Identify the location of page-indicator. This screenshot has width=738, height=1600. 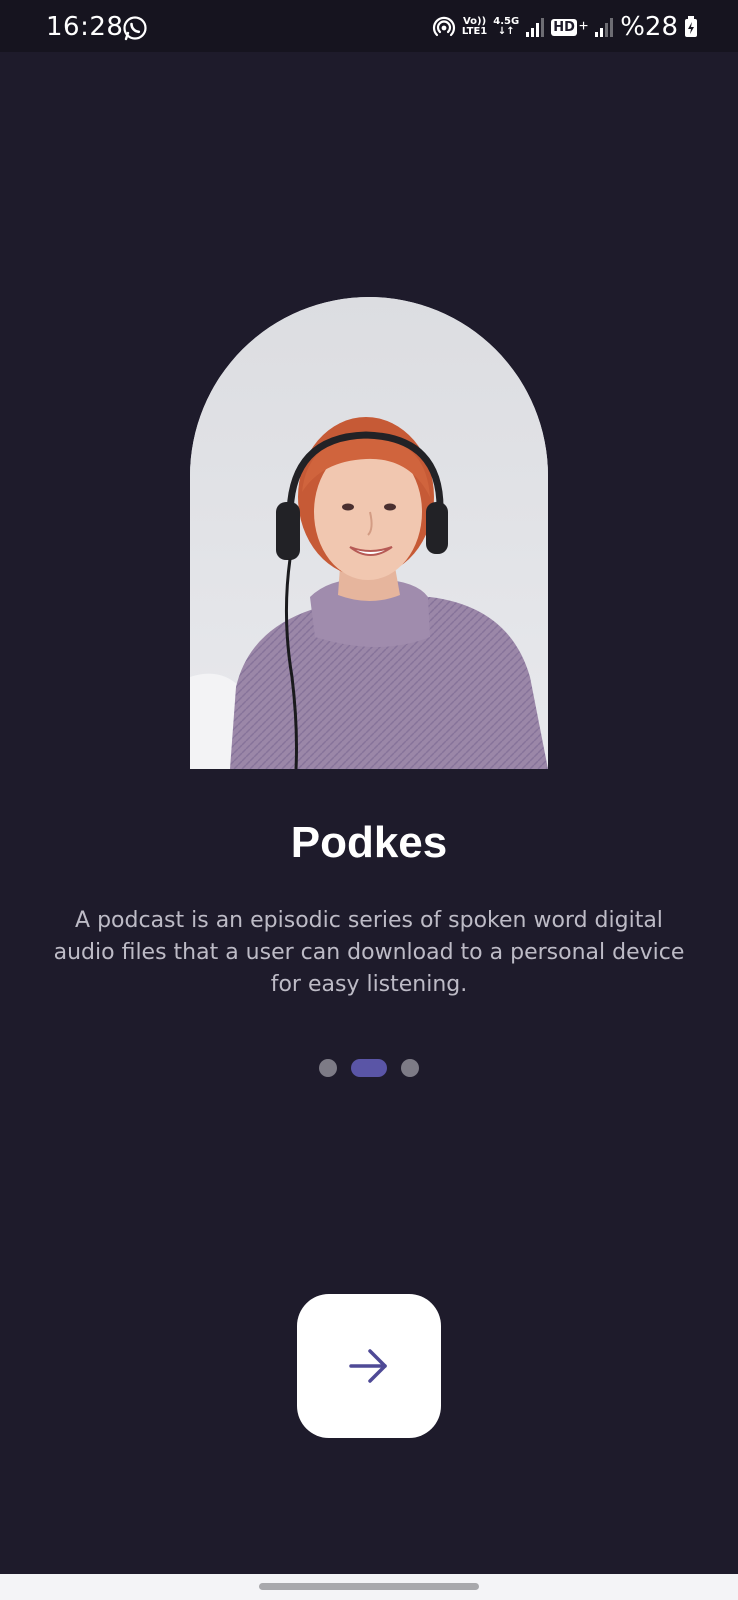
(369, 1068).